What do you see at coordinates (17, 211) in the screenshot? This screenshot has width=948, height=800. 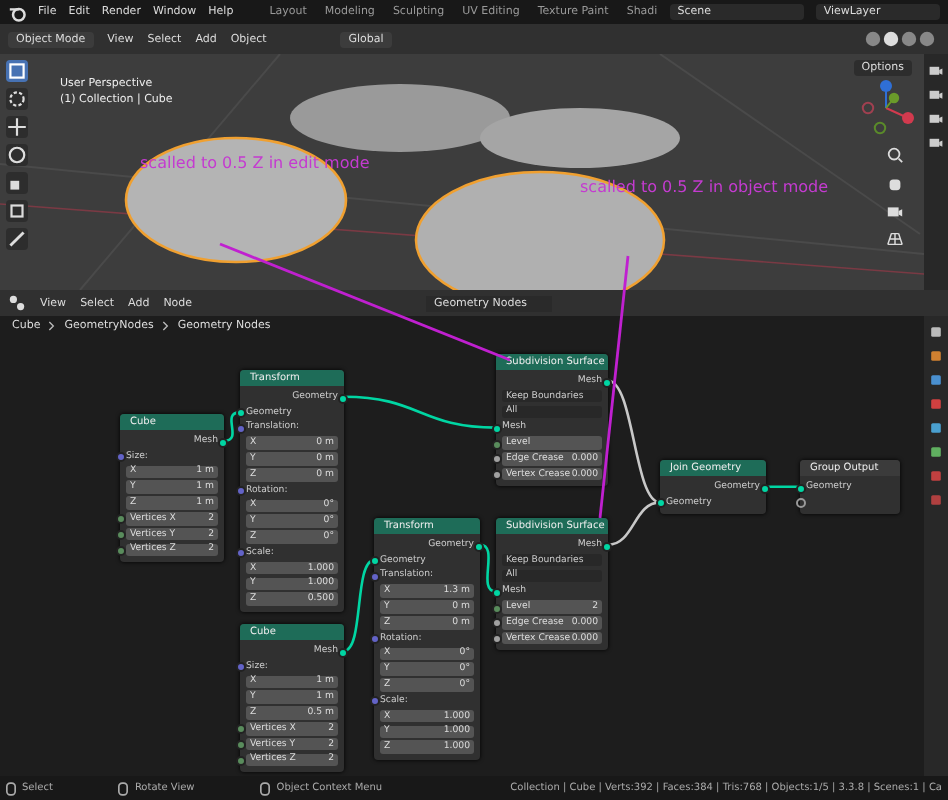 I see `transform-icon` at bounding box center [17, 211].